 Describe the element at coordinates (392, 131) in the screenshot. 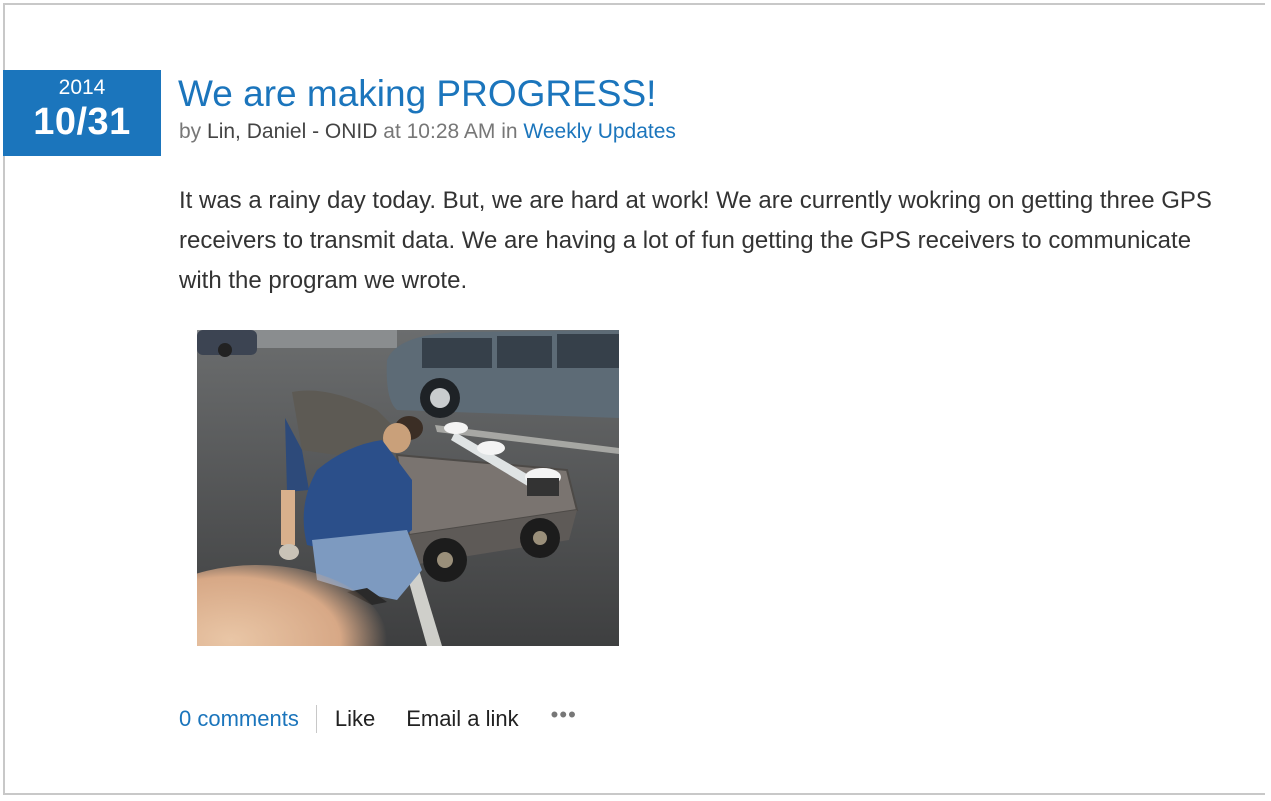

I see `byline-at-label: at` at that location.